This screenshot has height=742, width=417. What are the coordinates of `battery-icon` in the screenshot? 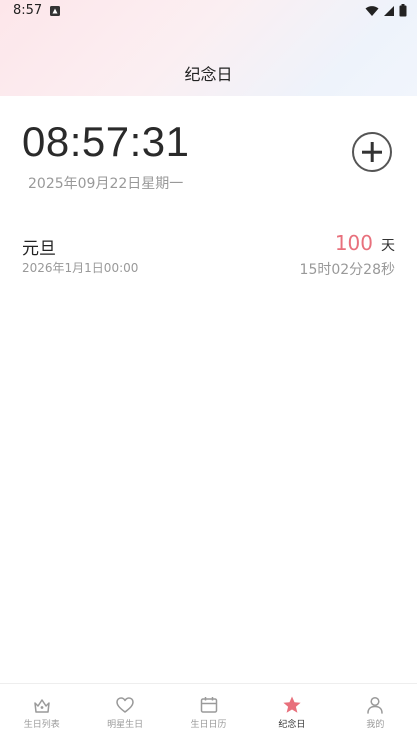 It's located at (403, 10).